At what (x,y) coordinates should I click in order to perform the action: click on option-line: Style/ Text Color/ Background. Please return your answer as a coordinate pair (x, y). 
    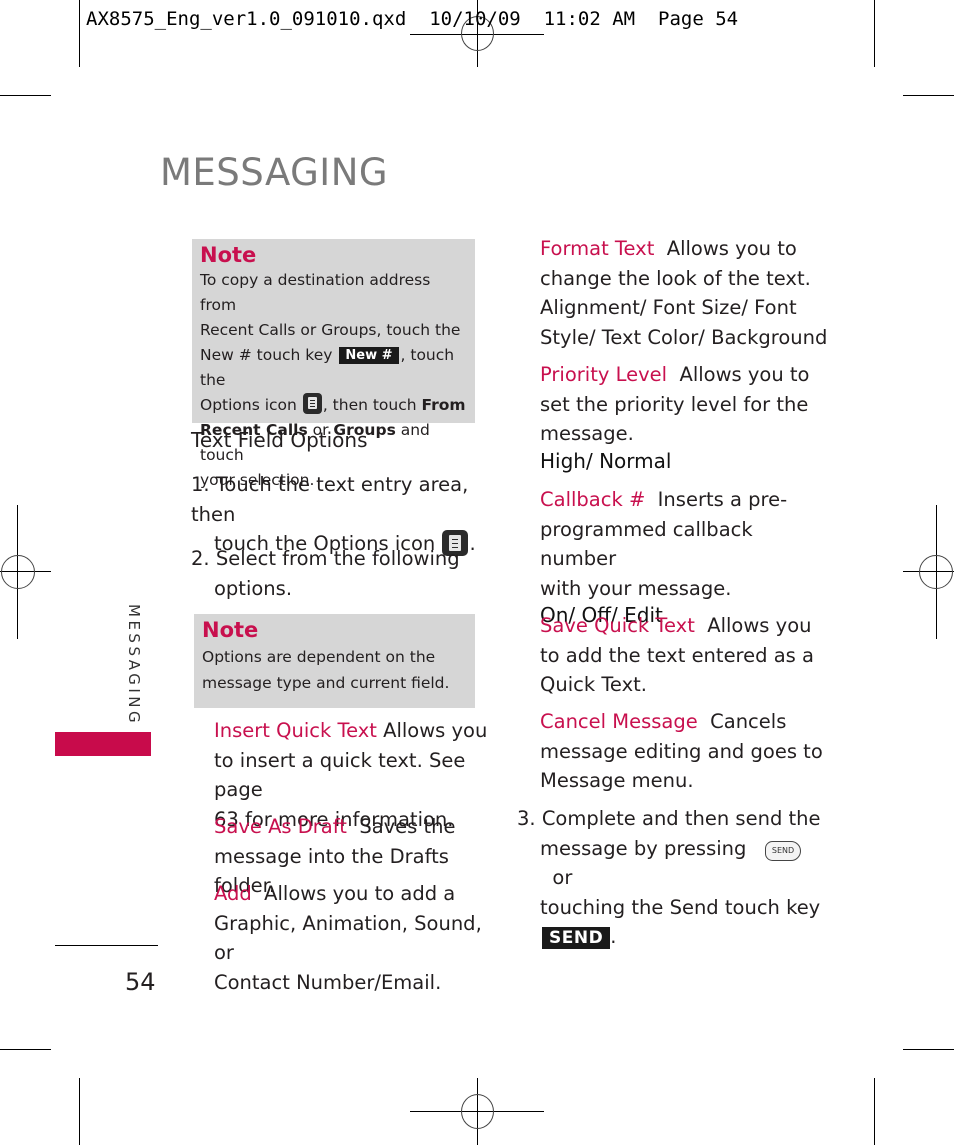
    Looking at the image, I should click on (684, 337).